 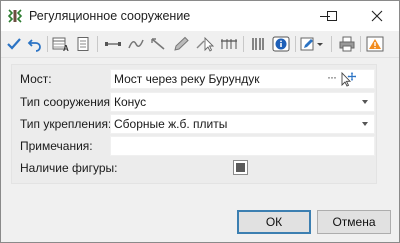 I want to click on info-button, so click(x=281, y=44).